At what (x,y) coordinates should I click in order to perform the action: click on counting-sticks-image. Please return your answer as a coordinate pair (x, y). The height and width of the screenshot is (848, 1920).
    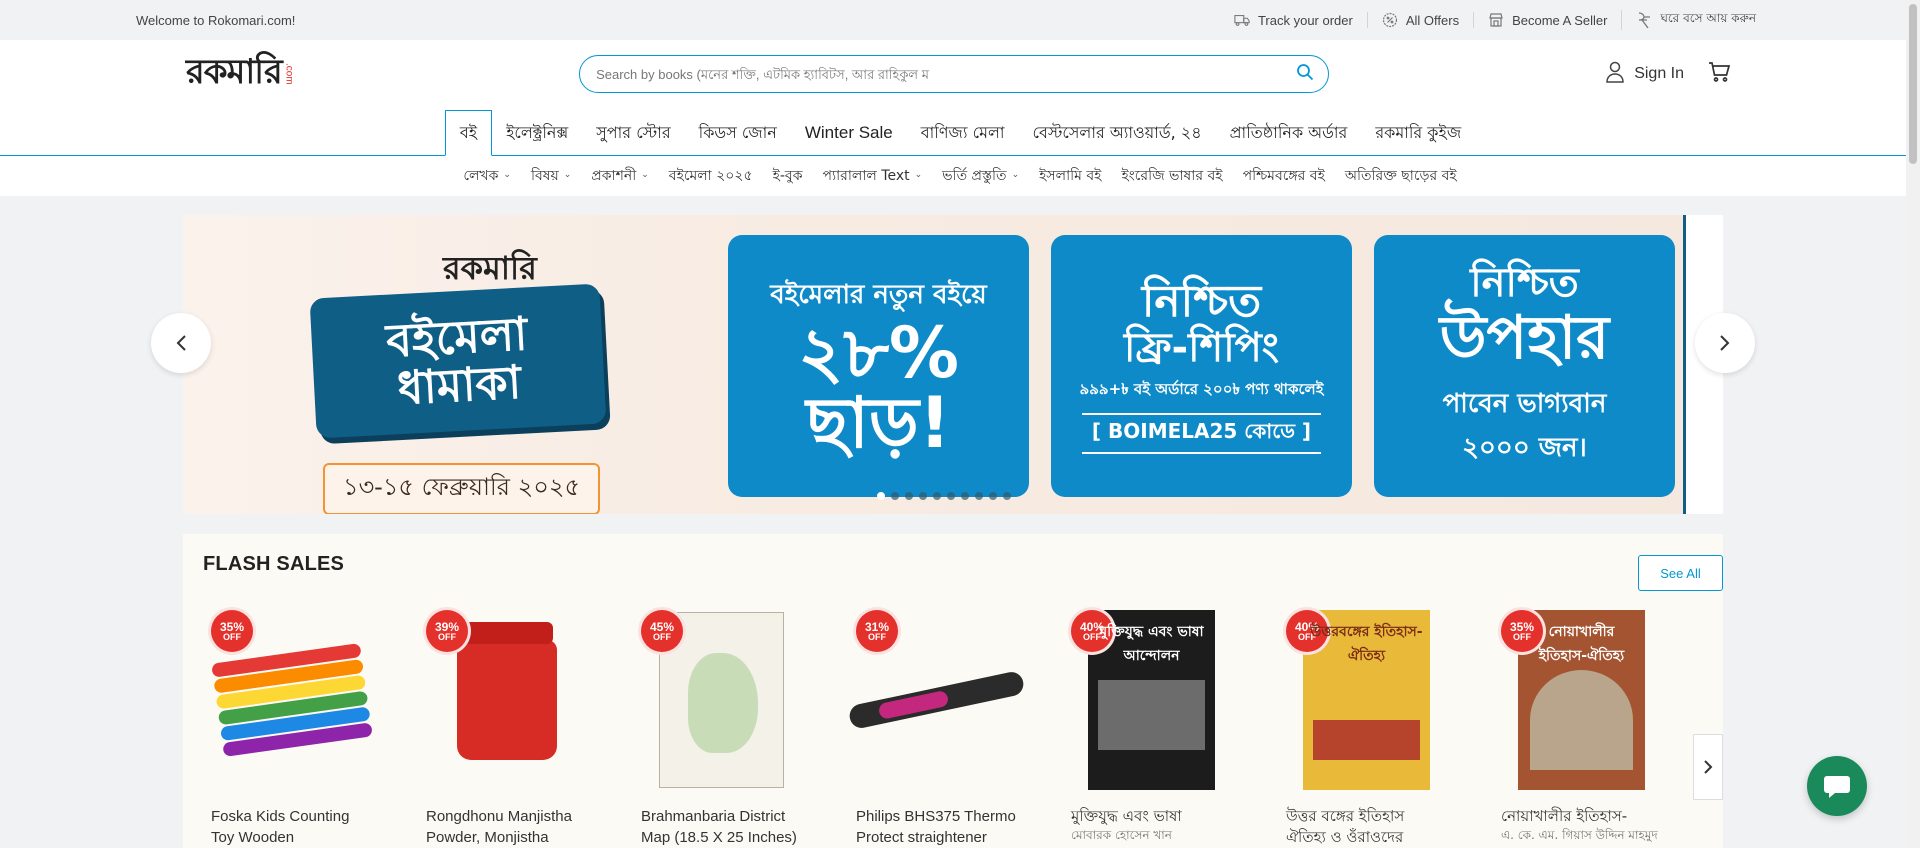
    Looking at the image, I should click on (291, 700).